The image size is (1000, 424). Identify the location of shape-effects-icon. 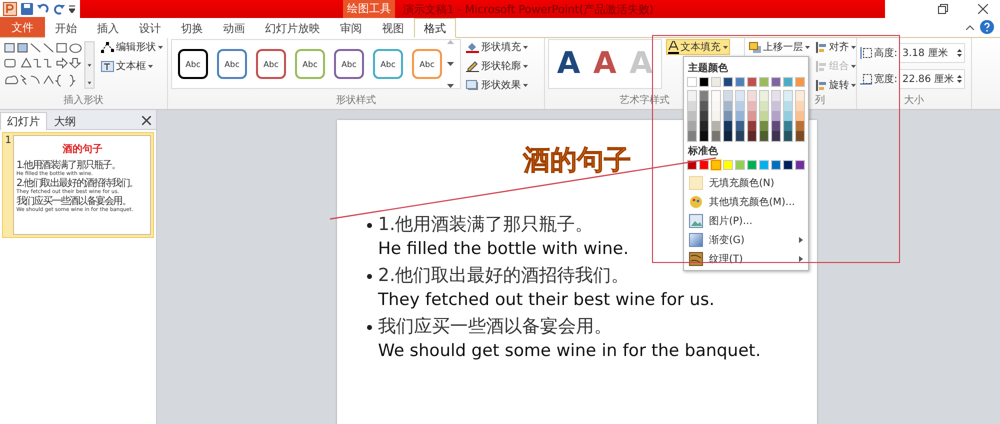
(472, 85).